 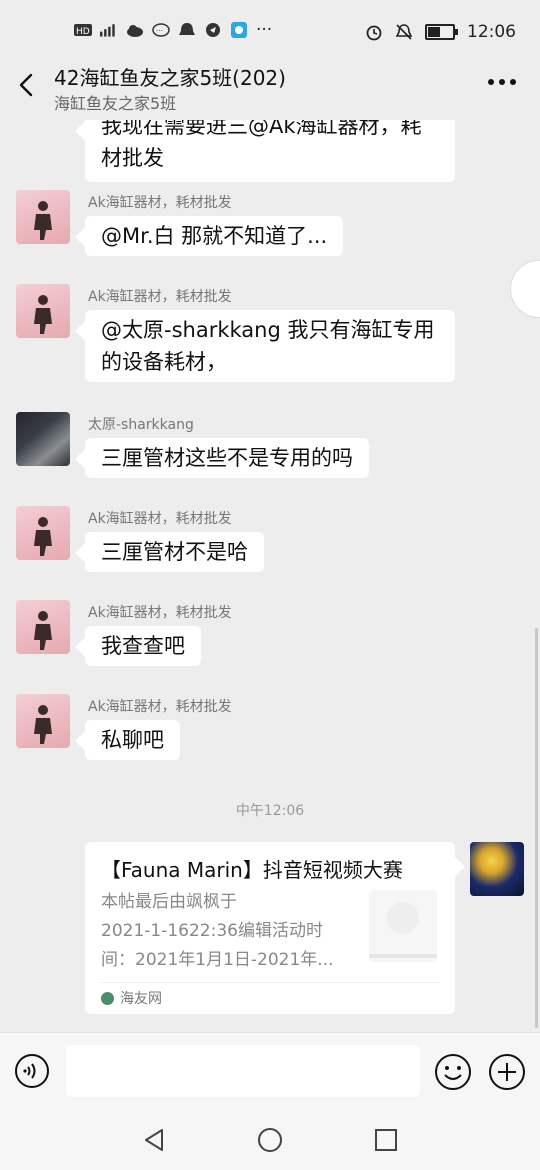 What do you see at coordinates (107, 30) in the screenshot?
I see `signal-icon` at bounding box center [107, 30].